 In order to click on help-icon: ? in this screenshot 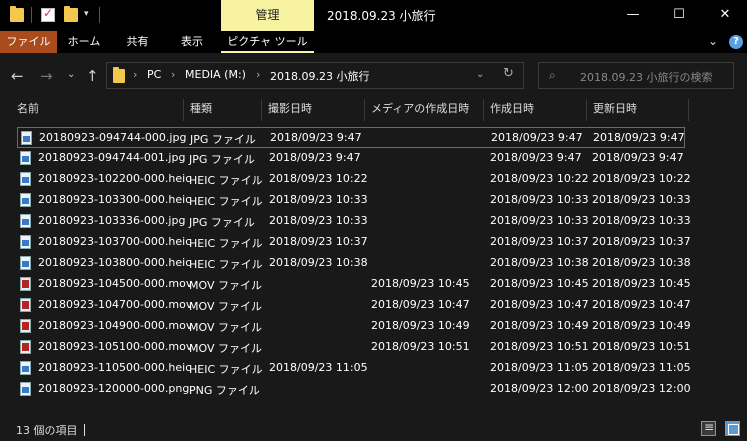, I will do `click(736, 42)`.